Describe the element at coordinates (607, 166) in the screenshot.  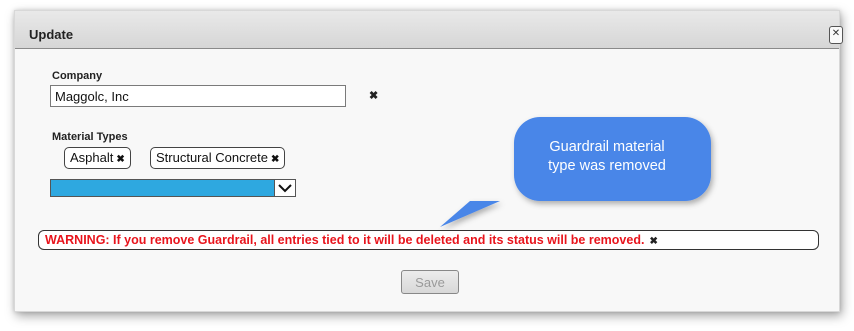
I see `callout-line-2: type was removed` at that location.